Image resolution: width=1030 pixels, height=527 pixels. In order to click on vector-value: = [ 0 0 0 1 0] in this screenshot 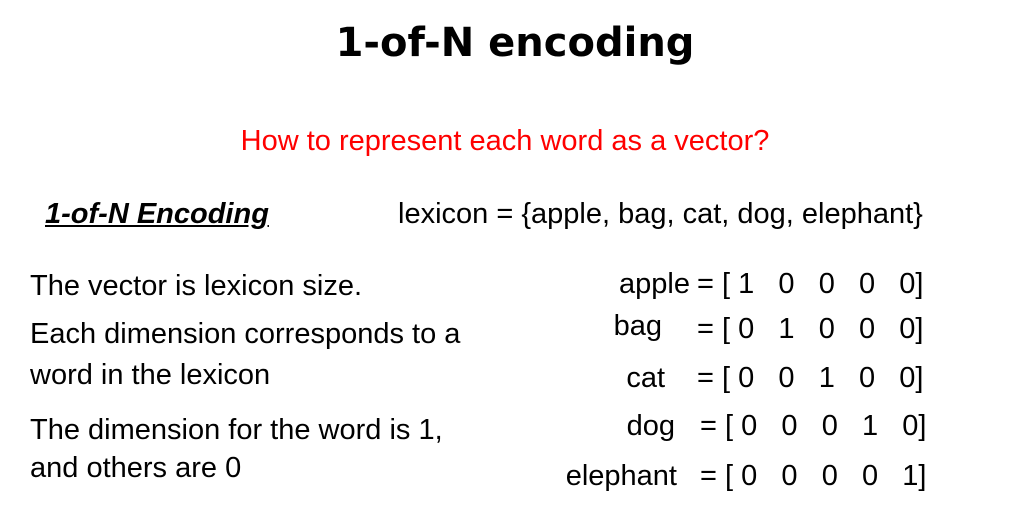, I will do `click(813, 426)`.